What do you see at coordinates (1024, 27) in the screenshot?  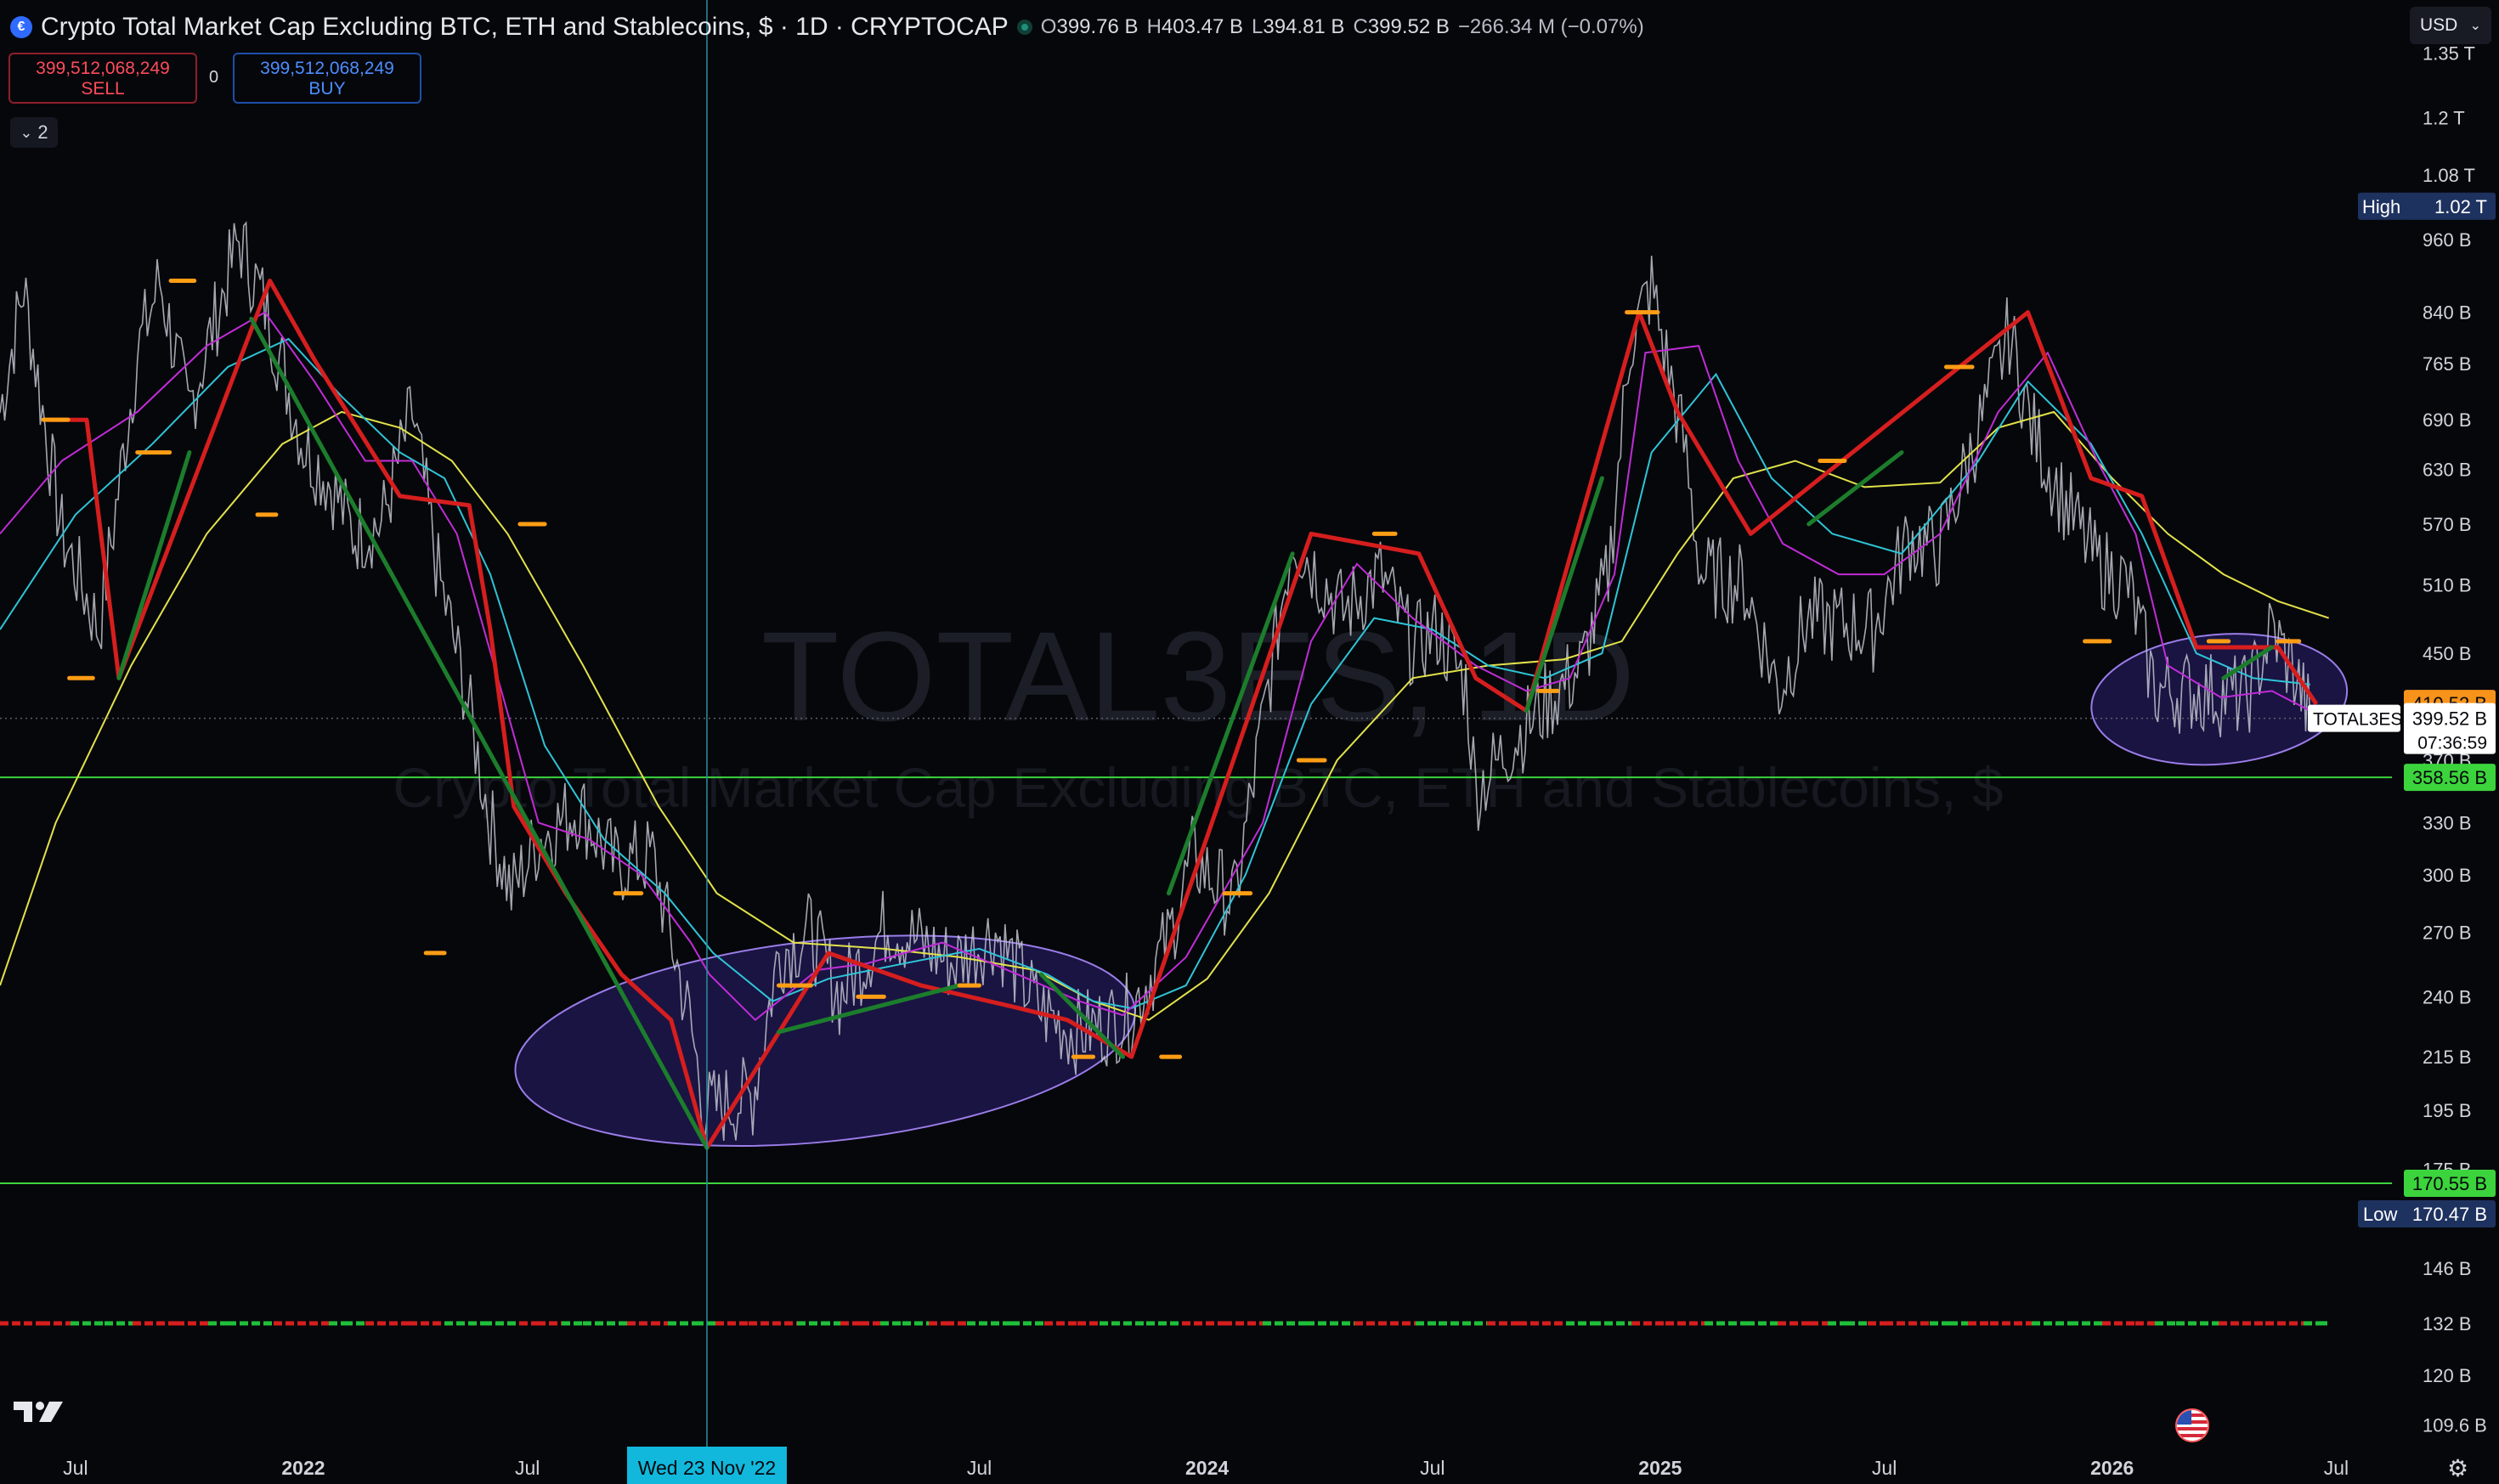 I see `market-status-icon` at bounding box center [1024, 27].